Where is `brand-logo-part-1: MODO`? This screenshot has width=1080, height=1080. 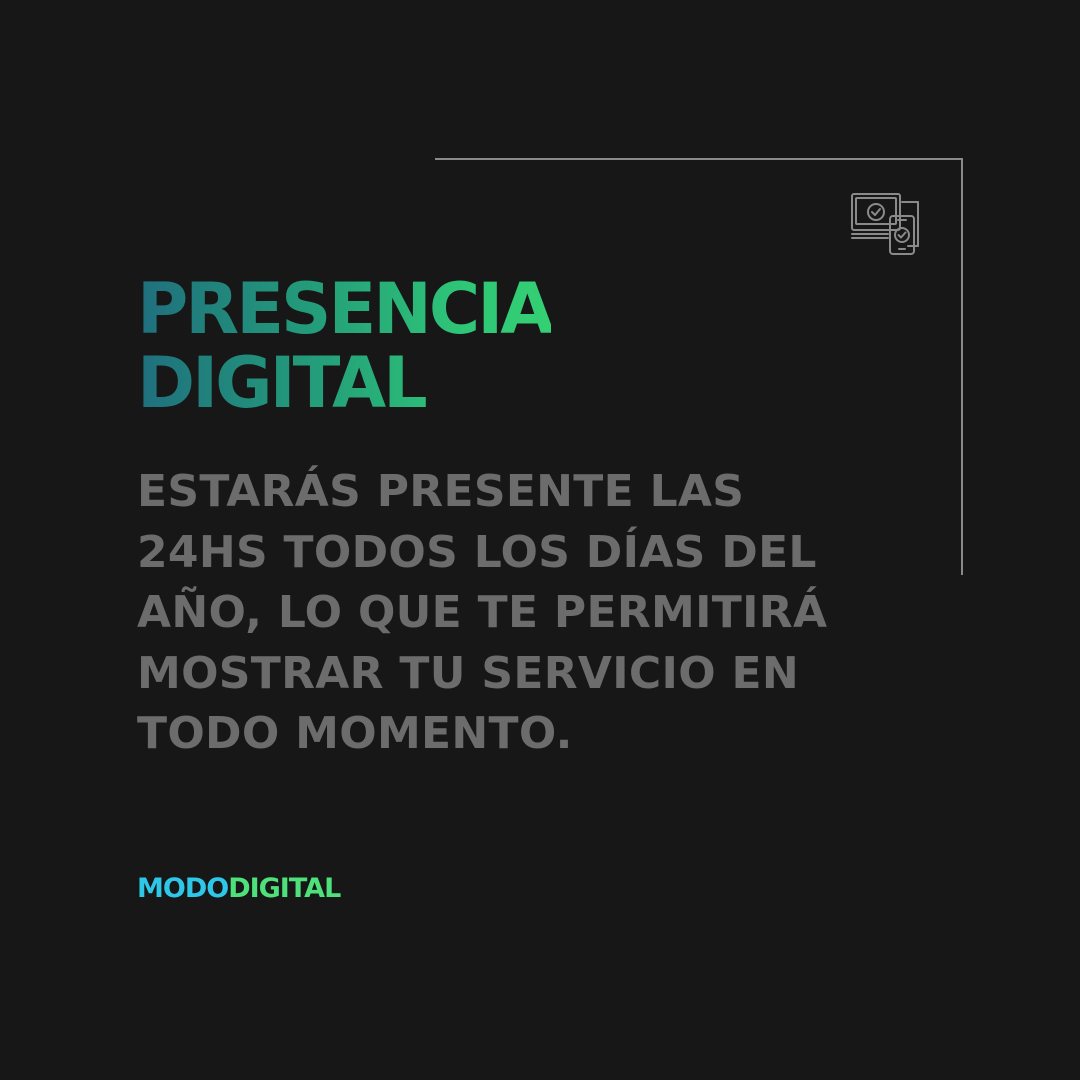
brand-logo-part-1: MODO is located at coordinates (183, 888).